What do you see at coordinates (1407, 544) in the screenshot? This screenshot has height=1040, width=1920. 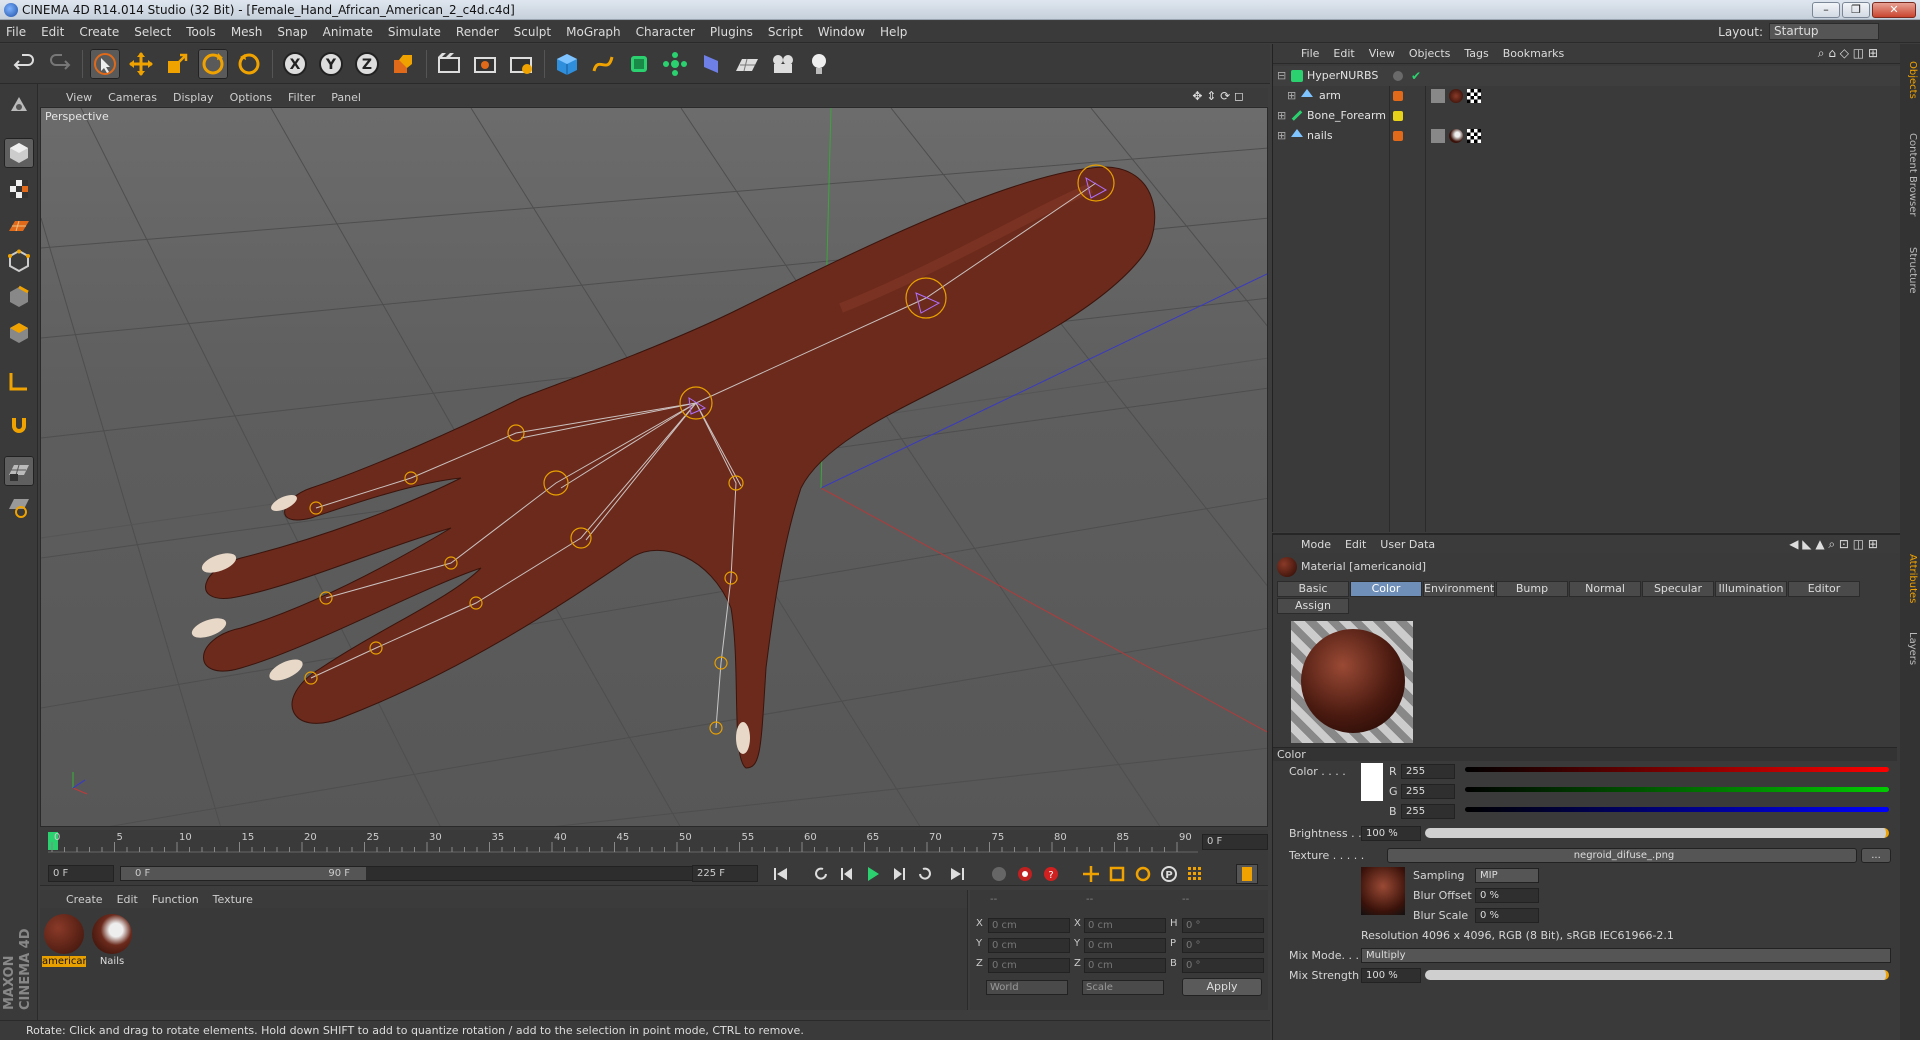 I see `attr-menu-user-data: User Data` at bounding box center [1407, 544].